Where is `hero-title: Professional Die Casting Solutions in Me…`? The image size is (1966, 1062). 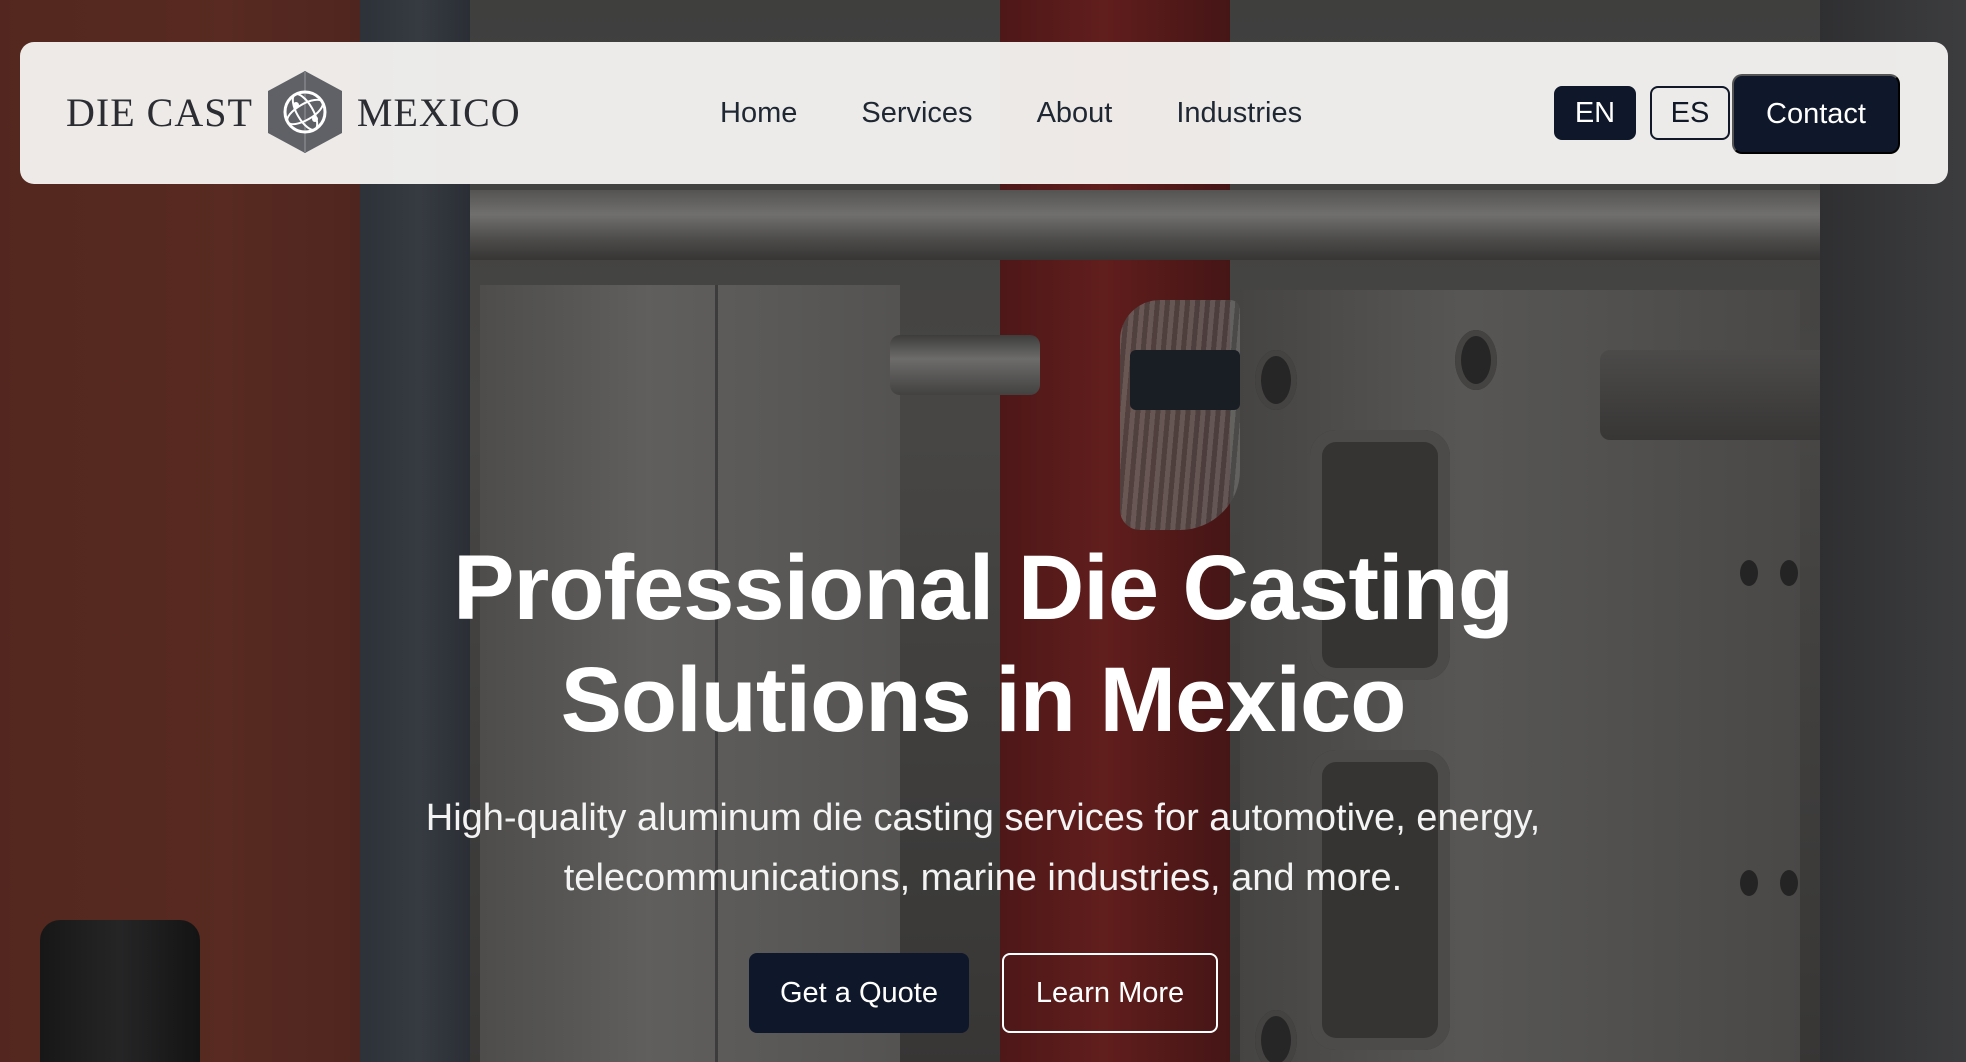 hero-title: Professional Die Casting Solutions in Me… is located at coordinates (983, 644).